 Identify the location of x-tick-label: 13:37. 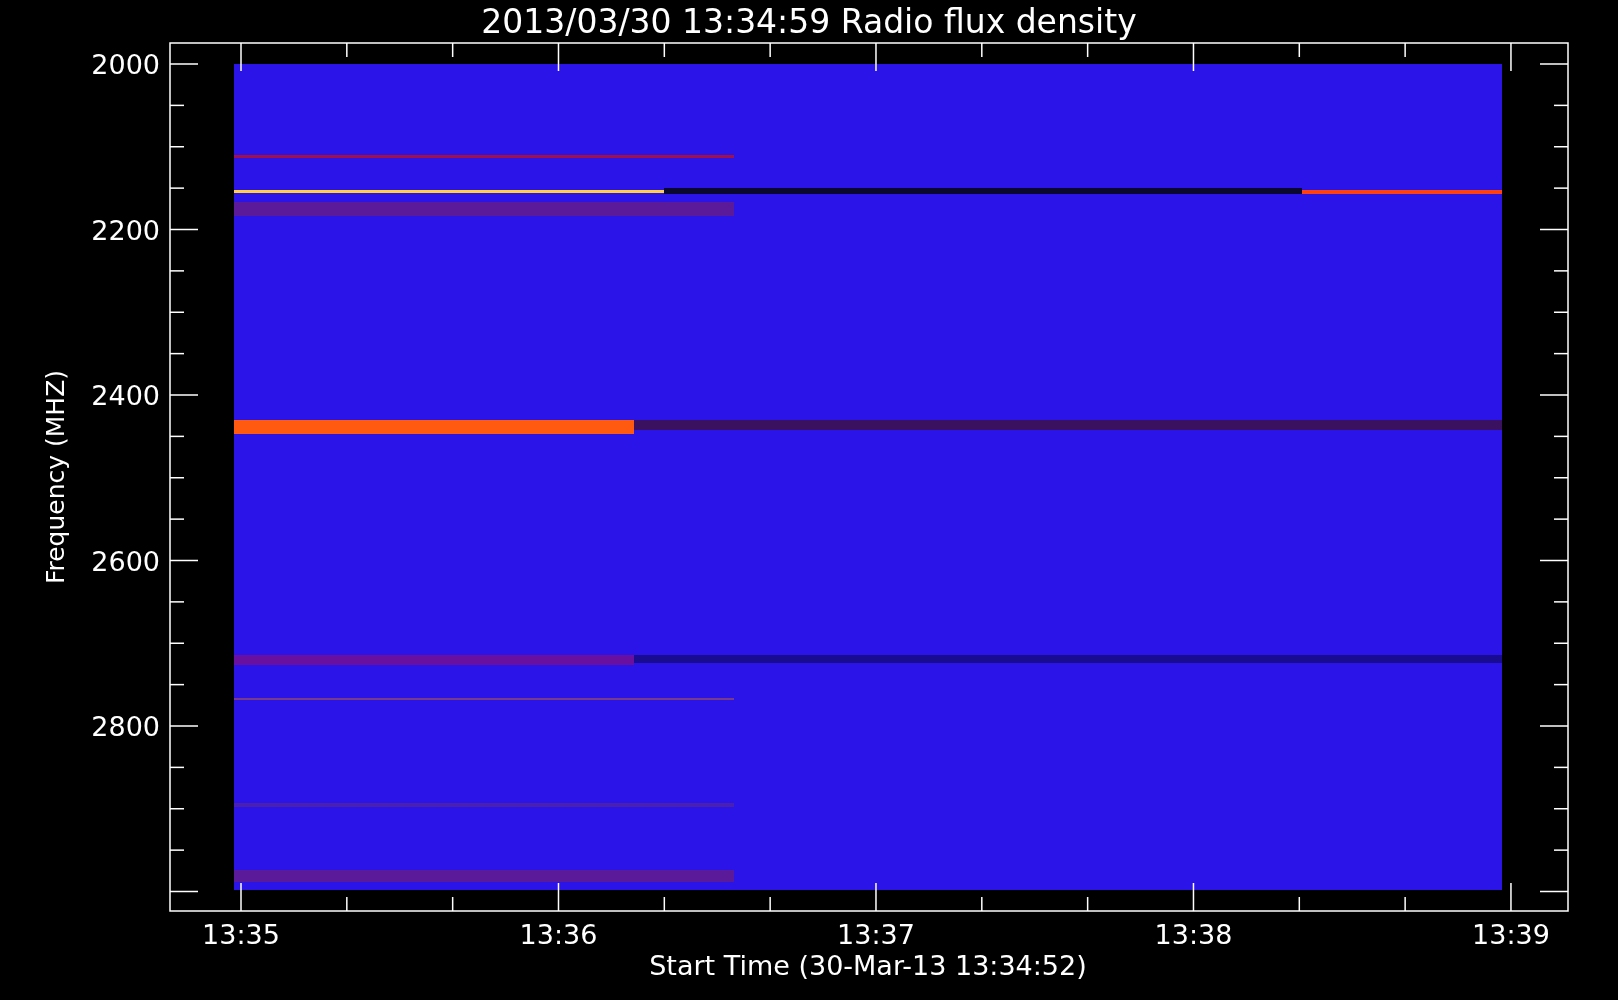
(876, 934).